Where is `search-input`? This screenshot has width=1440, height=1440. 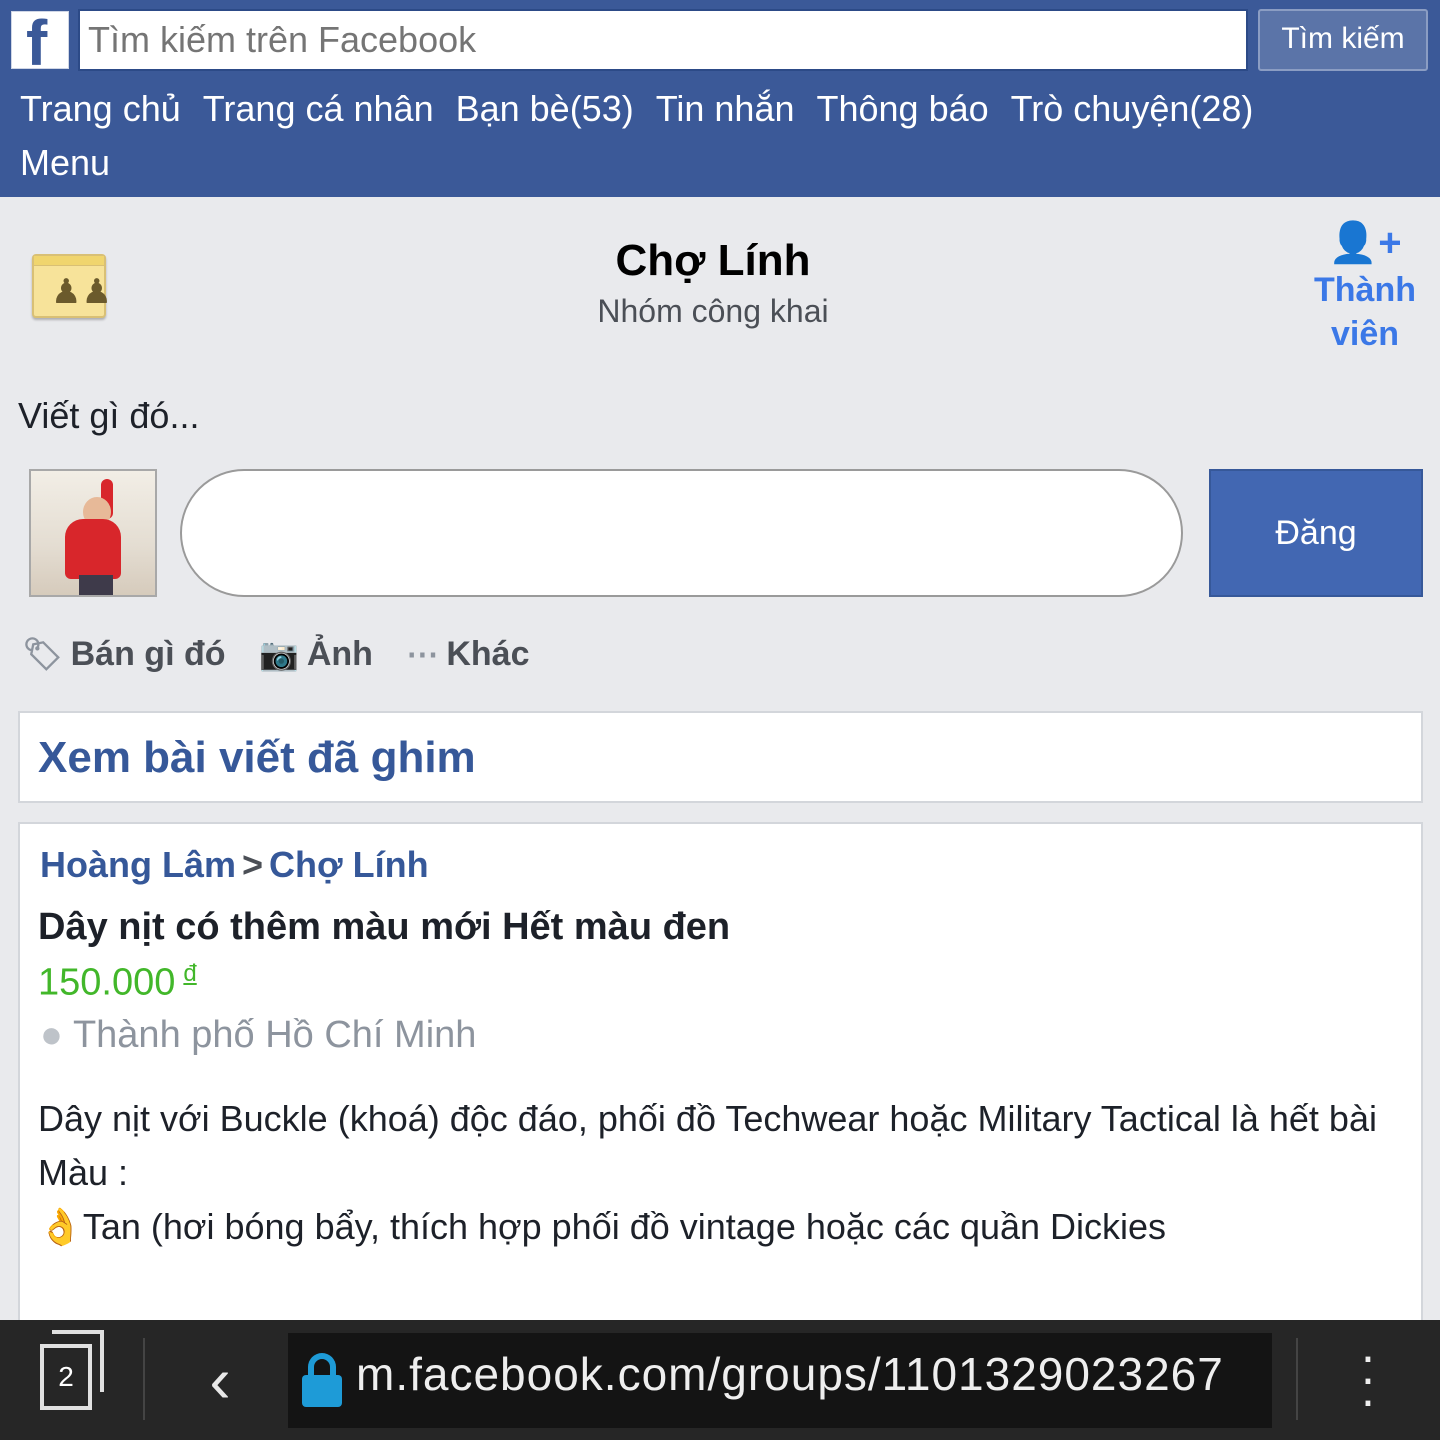 search-input is located at coordinates (663, 40).